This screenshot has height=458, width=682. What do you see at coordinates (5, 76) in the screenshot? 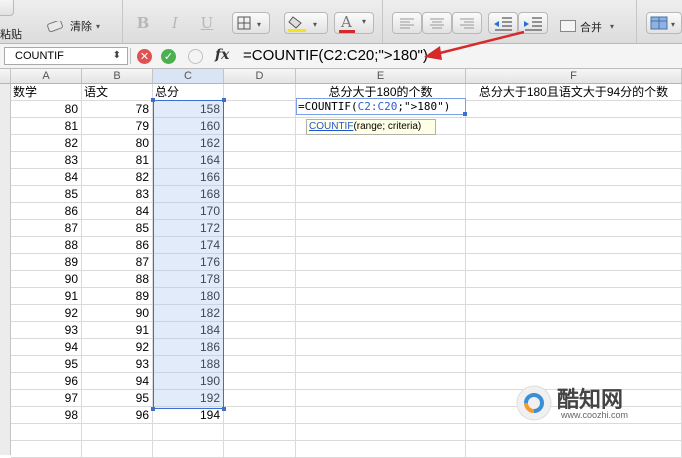
I see `select-all-corner` at bounding box center [5, 76].